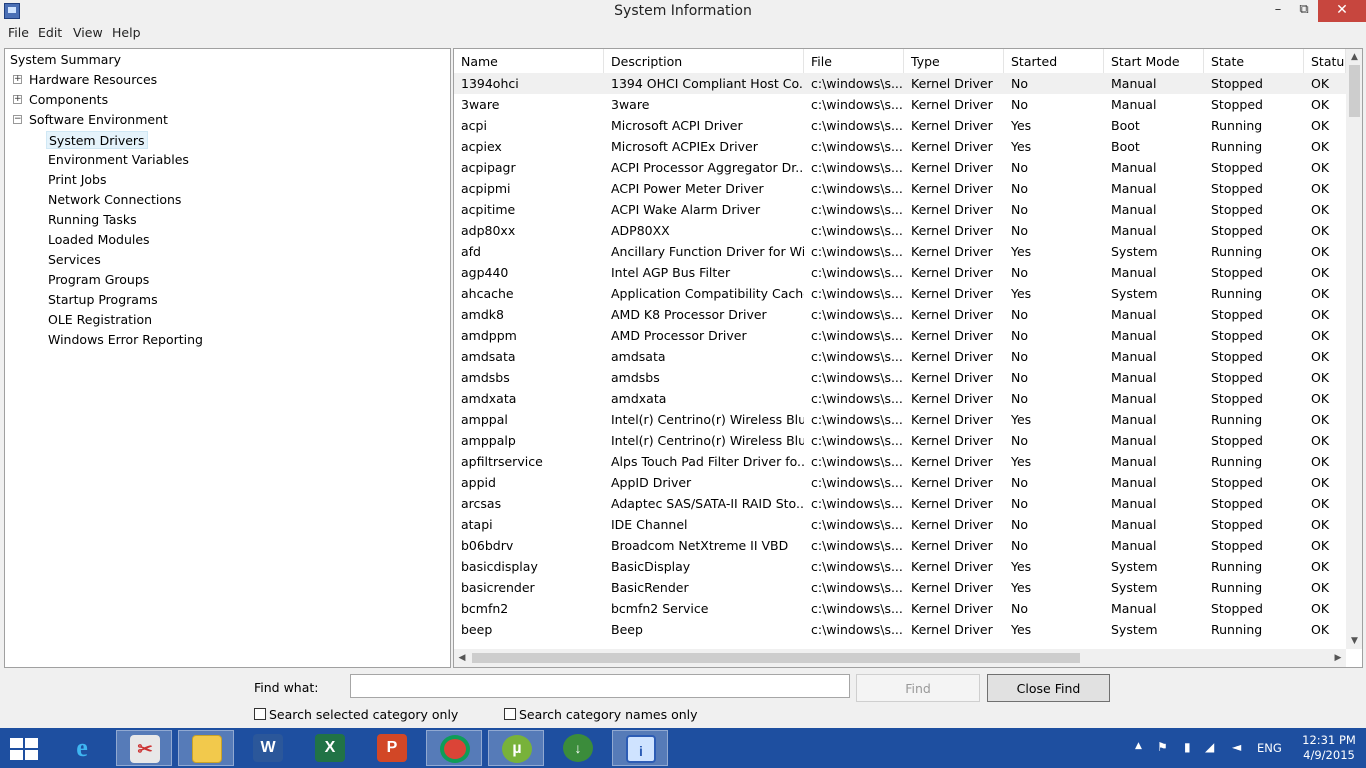  Describe the element at coordinates (1054, 61) in the screenshot. I see `column-header-started: Started` at that location.